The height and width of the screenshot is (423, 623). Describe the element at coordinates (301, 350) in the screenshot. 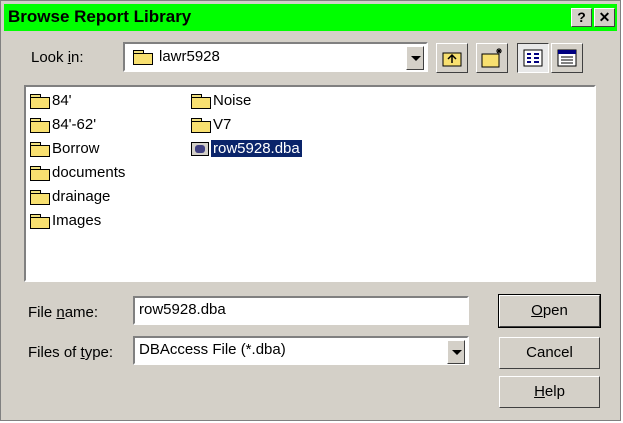

I see `filetype-select: DBAccess File (*.dba)` at that location.